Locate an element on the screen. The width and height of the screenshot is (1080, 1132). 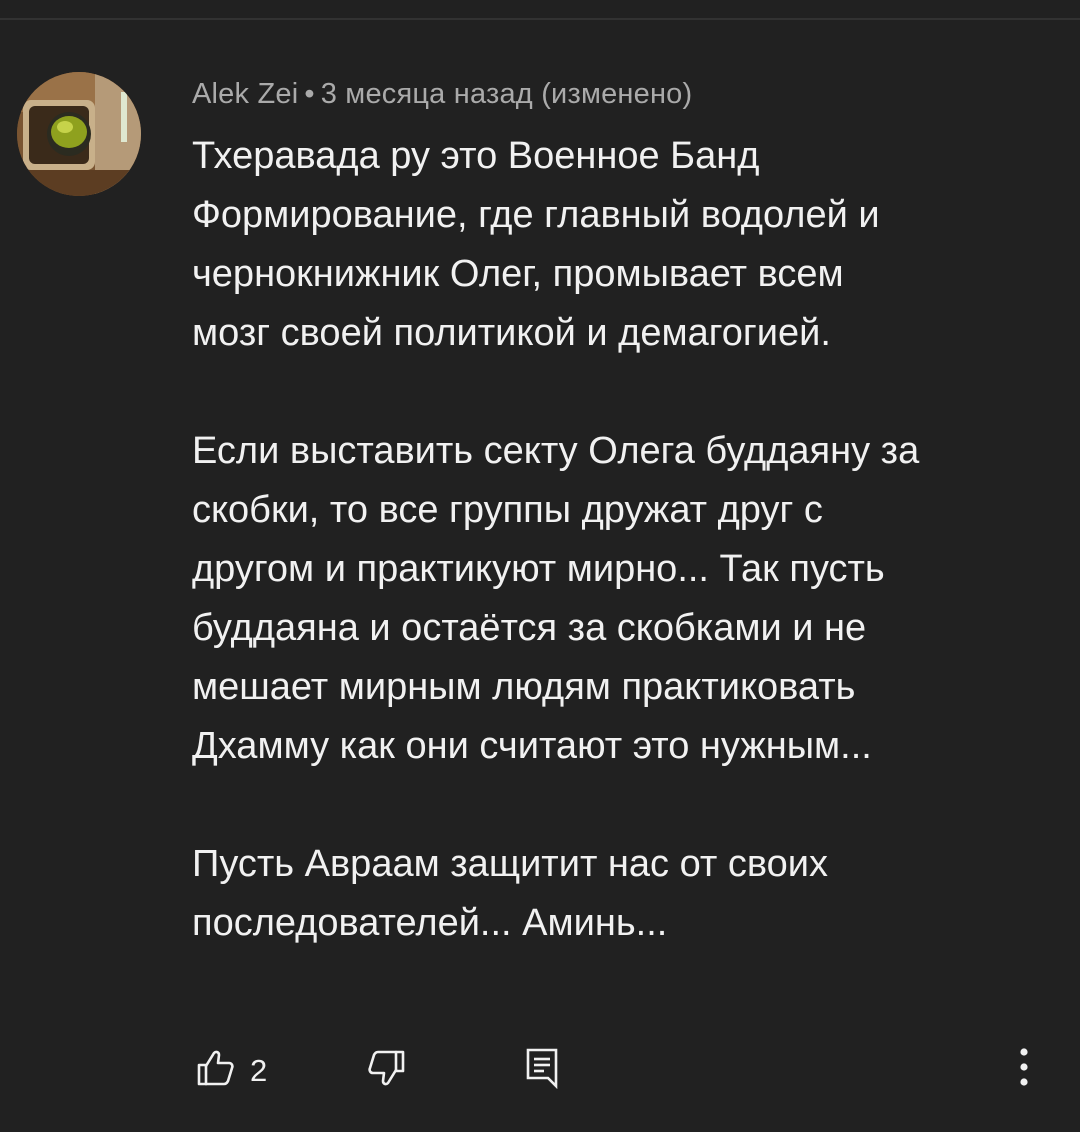
dislike-button is located at coordinates (386, 1070).